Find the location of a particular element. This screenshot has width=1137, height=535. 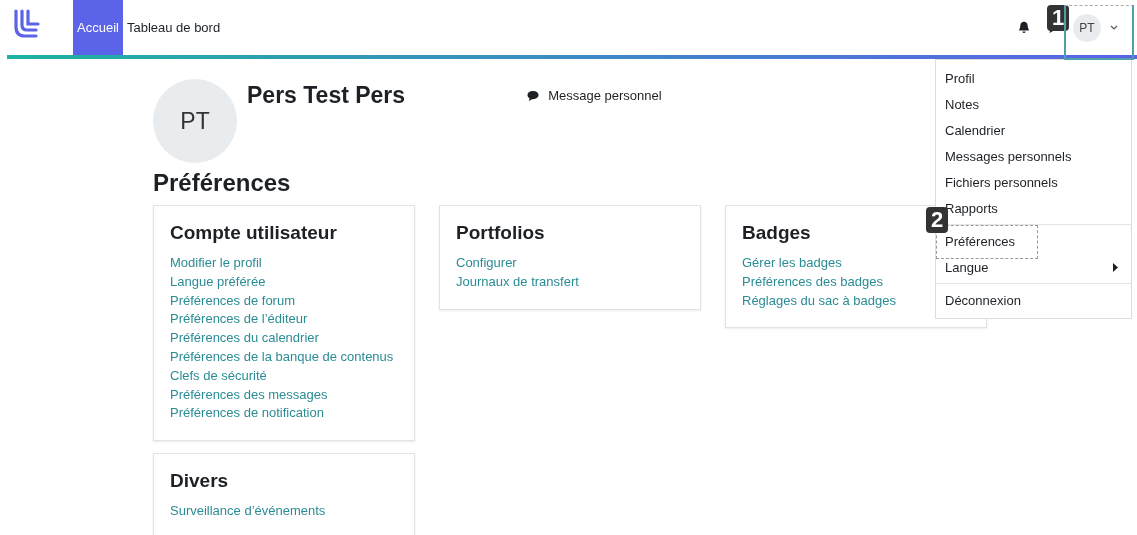

card-title: Compte utilisateur is located at coordinates (254, 233).